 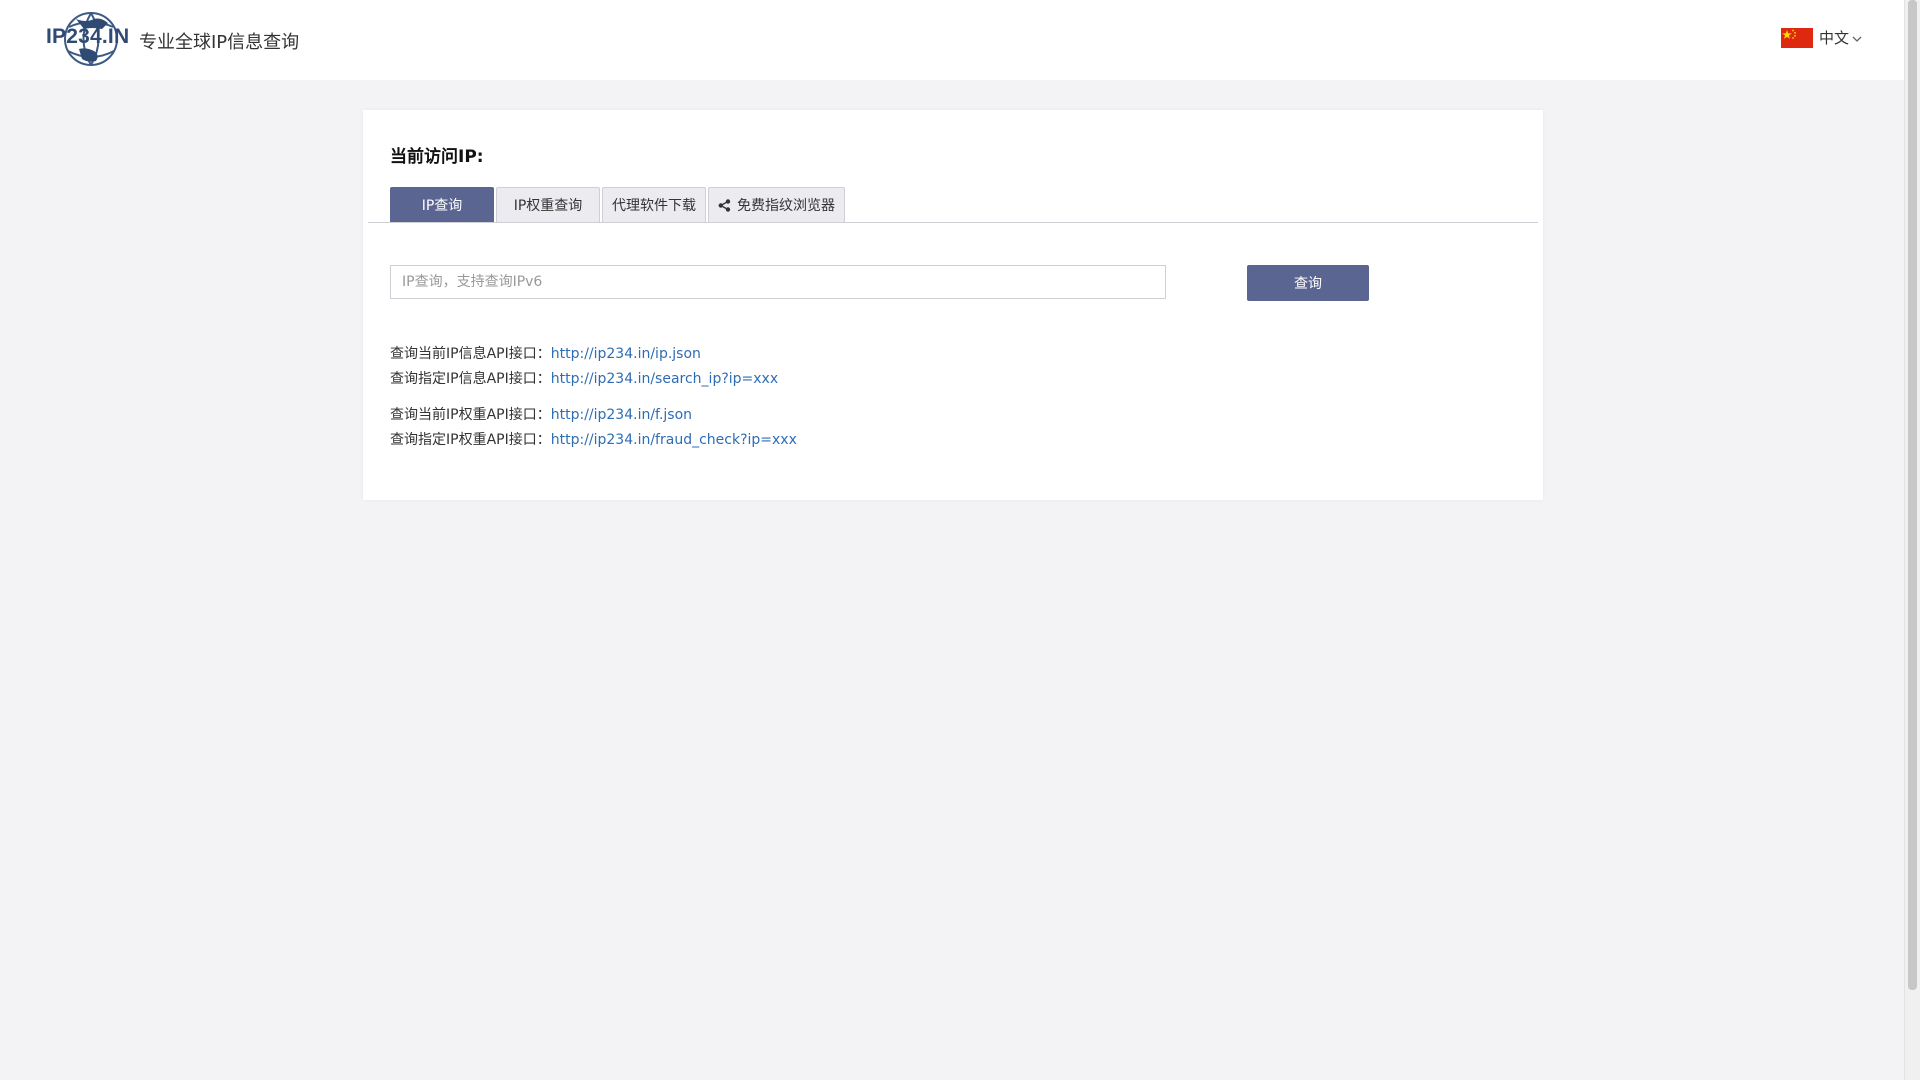 What do you see at coordinates (1796, 37) in the screenshot?
I see `china-flag-icon` at bounding box center [1796, 37].